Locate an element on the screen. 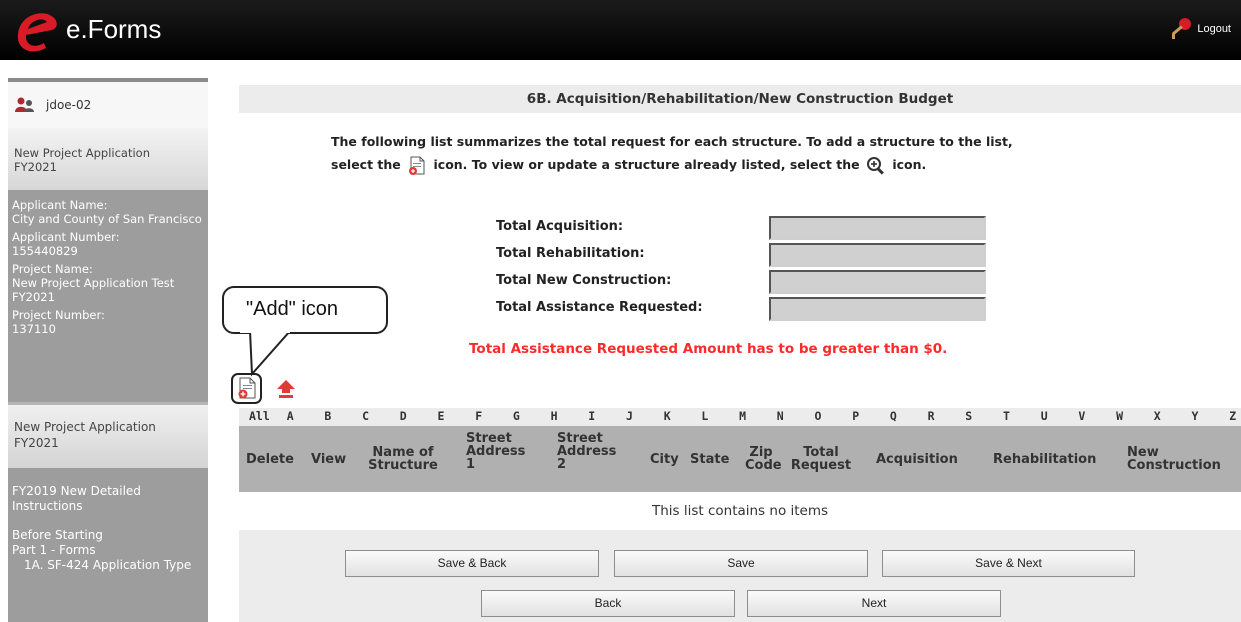  sidebar-project: New Project Application FY2021 is located at coordinates (108, 159).